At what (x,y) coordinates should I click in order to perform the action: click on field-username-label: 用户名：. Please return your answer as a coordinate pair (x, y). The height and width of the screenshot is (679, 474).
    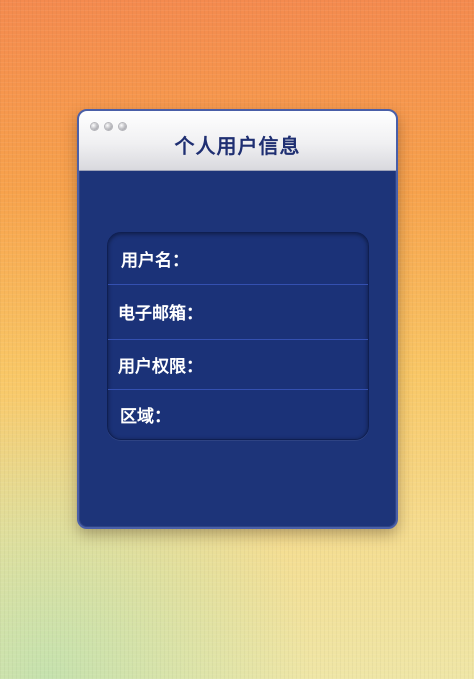
    Looking at the image, I should click on (155, 261).